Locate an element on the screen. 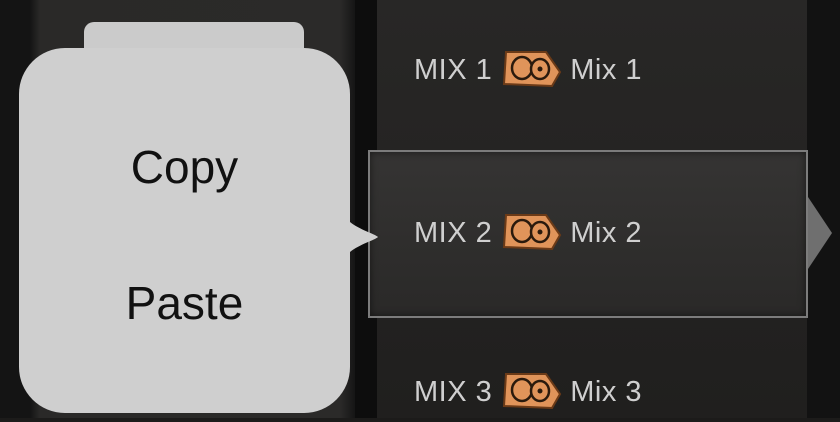  mix-row-3: MIX 3 Mix 3 is located at coordinates (604, 392).